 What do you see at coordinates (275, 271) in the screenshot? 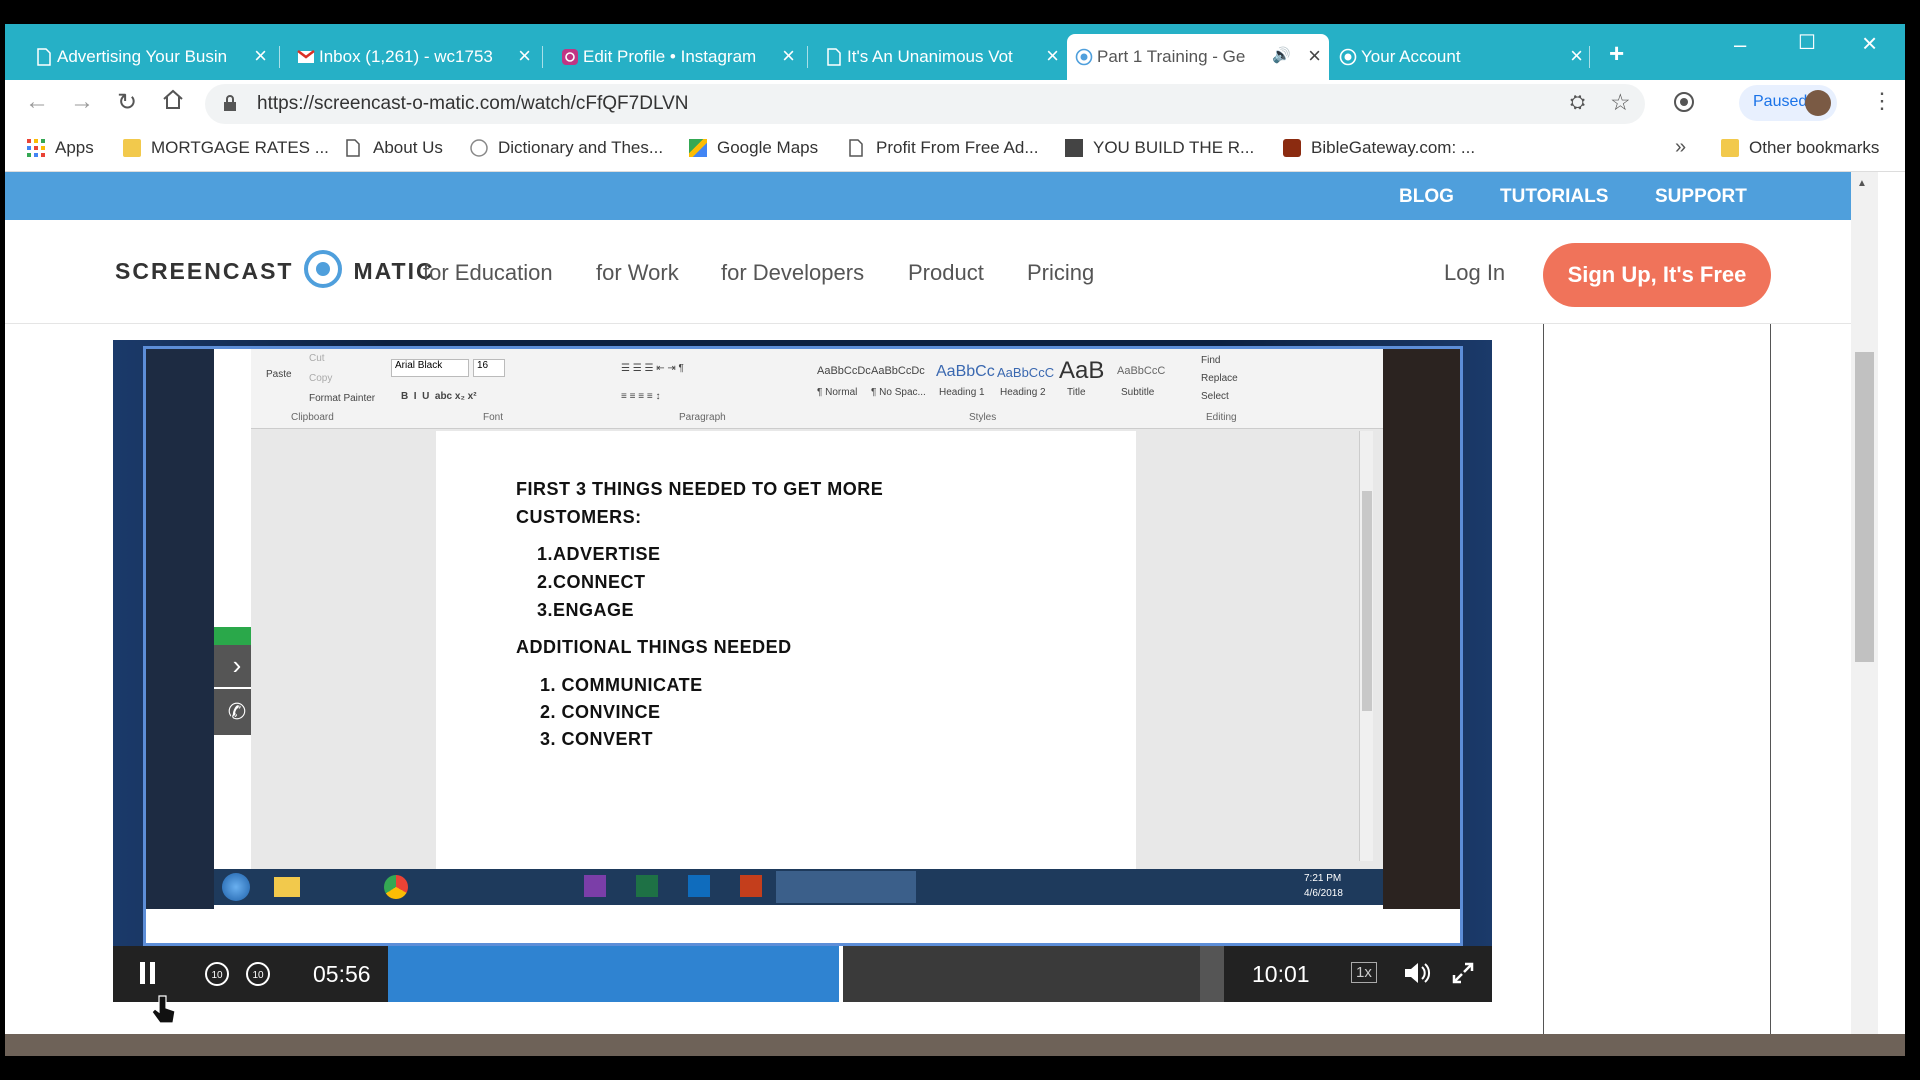
I see `site-logo: SCREENCAST MATIC` at bounding box center [275, 271].